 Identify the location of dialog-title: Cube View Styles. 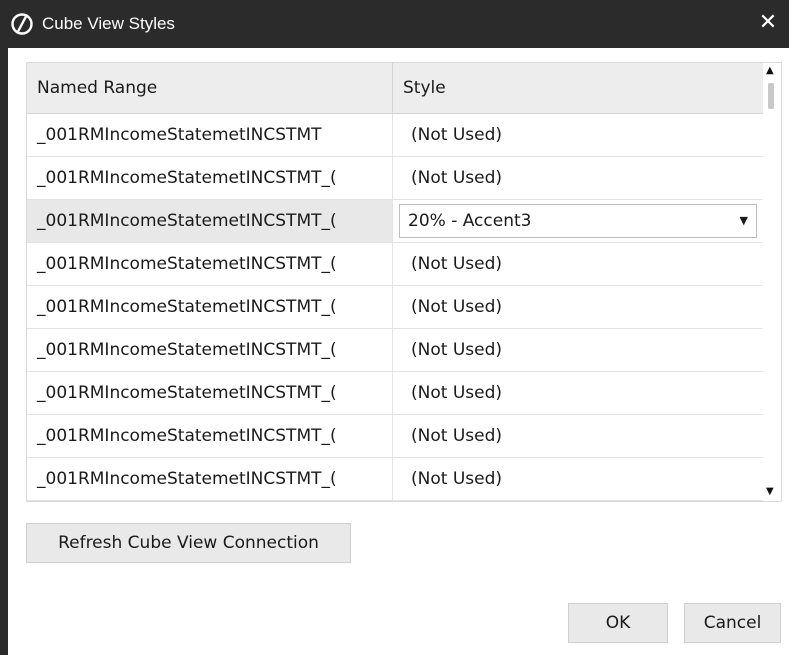
(108, 23).